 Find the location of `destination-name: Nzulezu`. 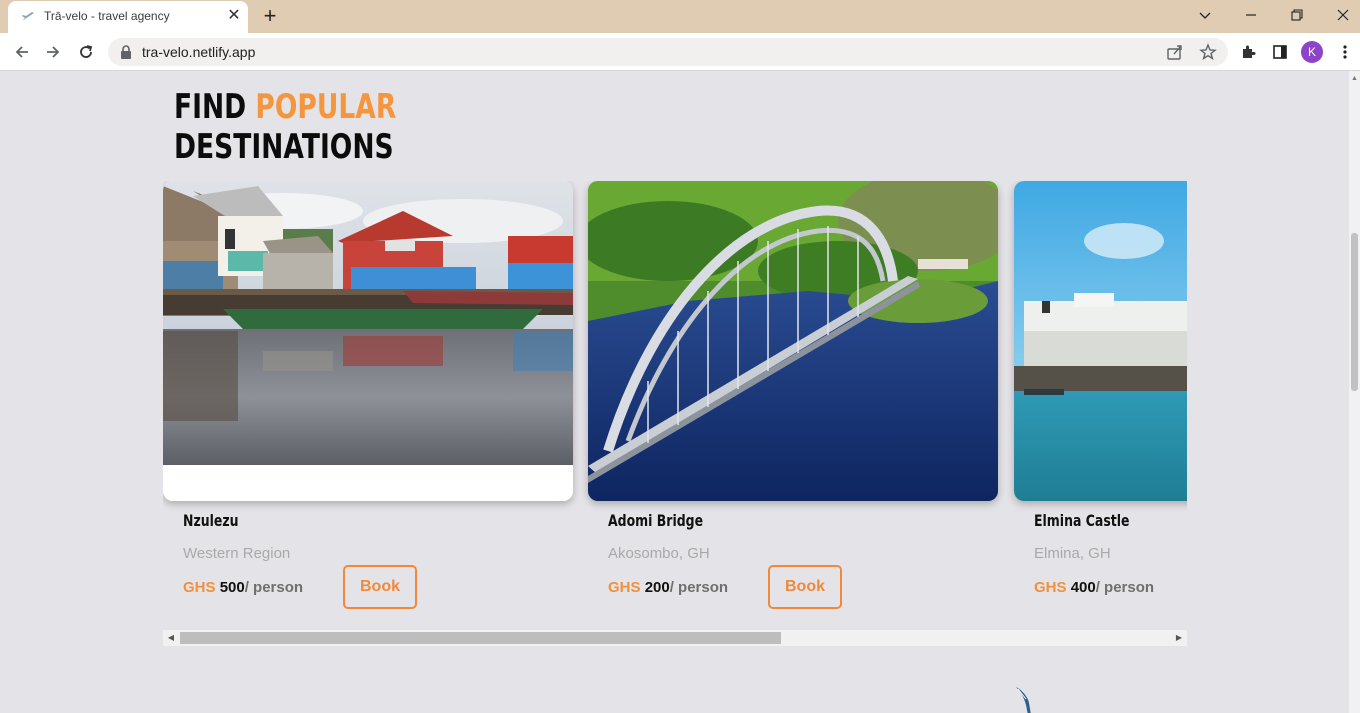

destination-name: Nzulezu is located at coordinates (211, 520).